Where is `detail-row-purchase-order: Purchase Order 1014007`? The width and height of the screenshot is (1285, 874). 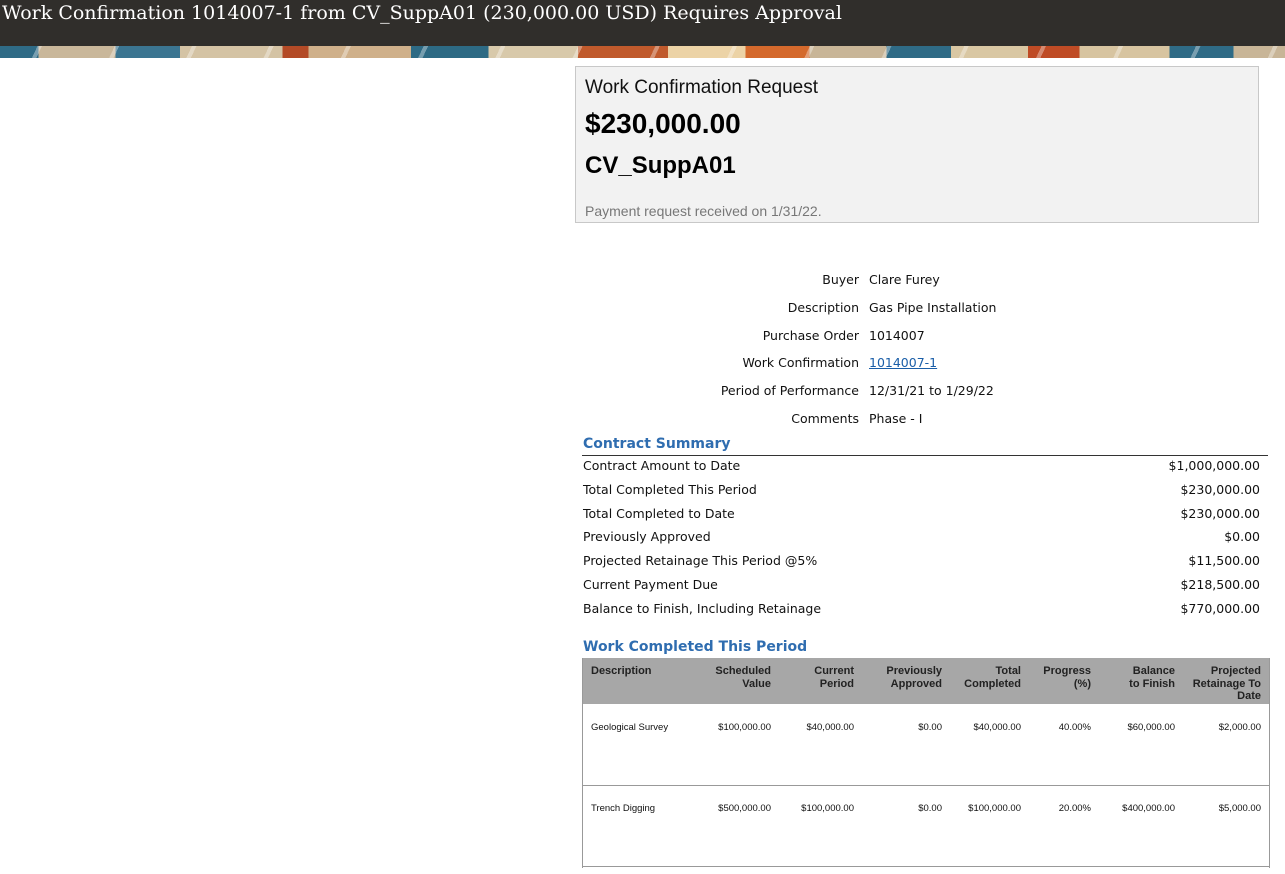 detail-row-purchase-order: Purchase Order 1014007 is located at coordinates (933, 342).